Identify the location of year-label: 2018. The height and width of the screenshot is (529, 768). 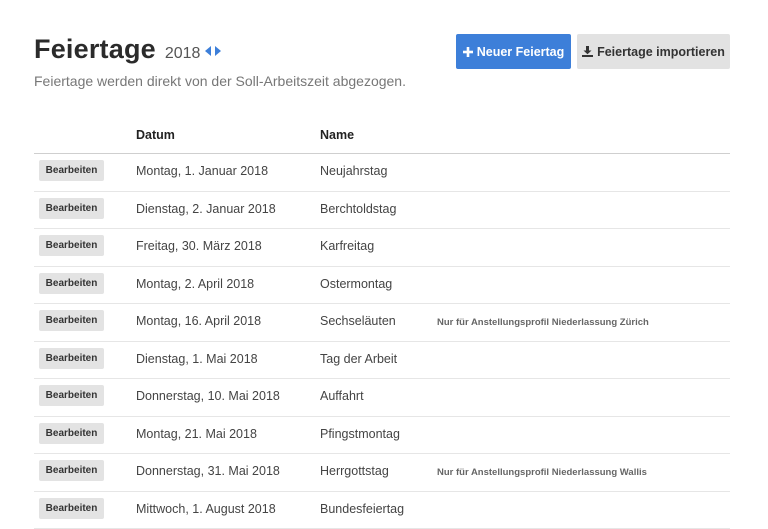
(183, 54).